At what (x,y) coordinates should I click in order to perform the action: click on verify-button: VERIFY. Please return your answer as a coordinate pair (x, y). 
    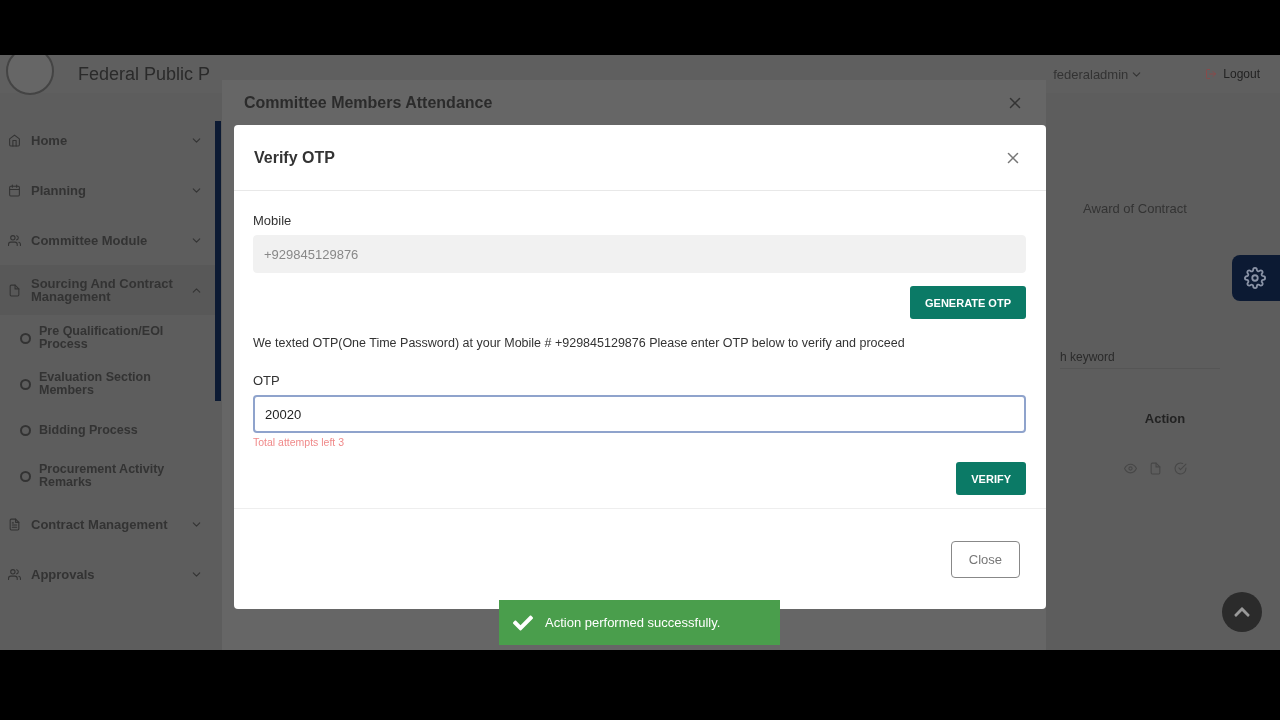
    Looking at the image, I should click on (991, 478).